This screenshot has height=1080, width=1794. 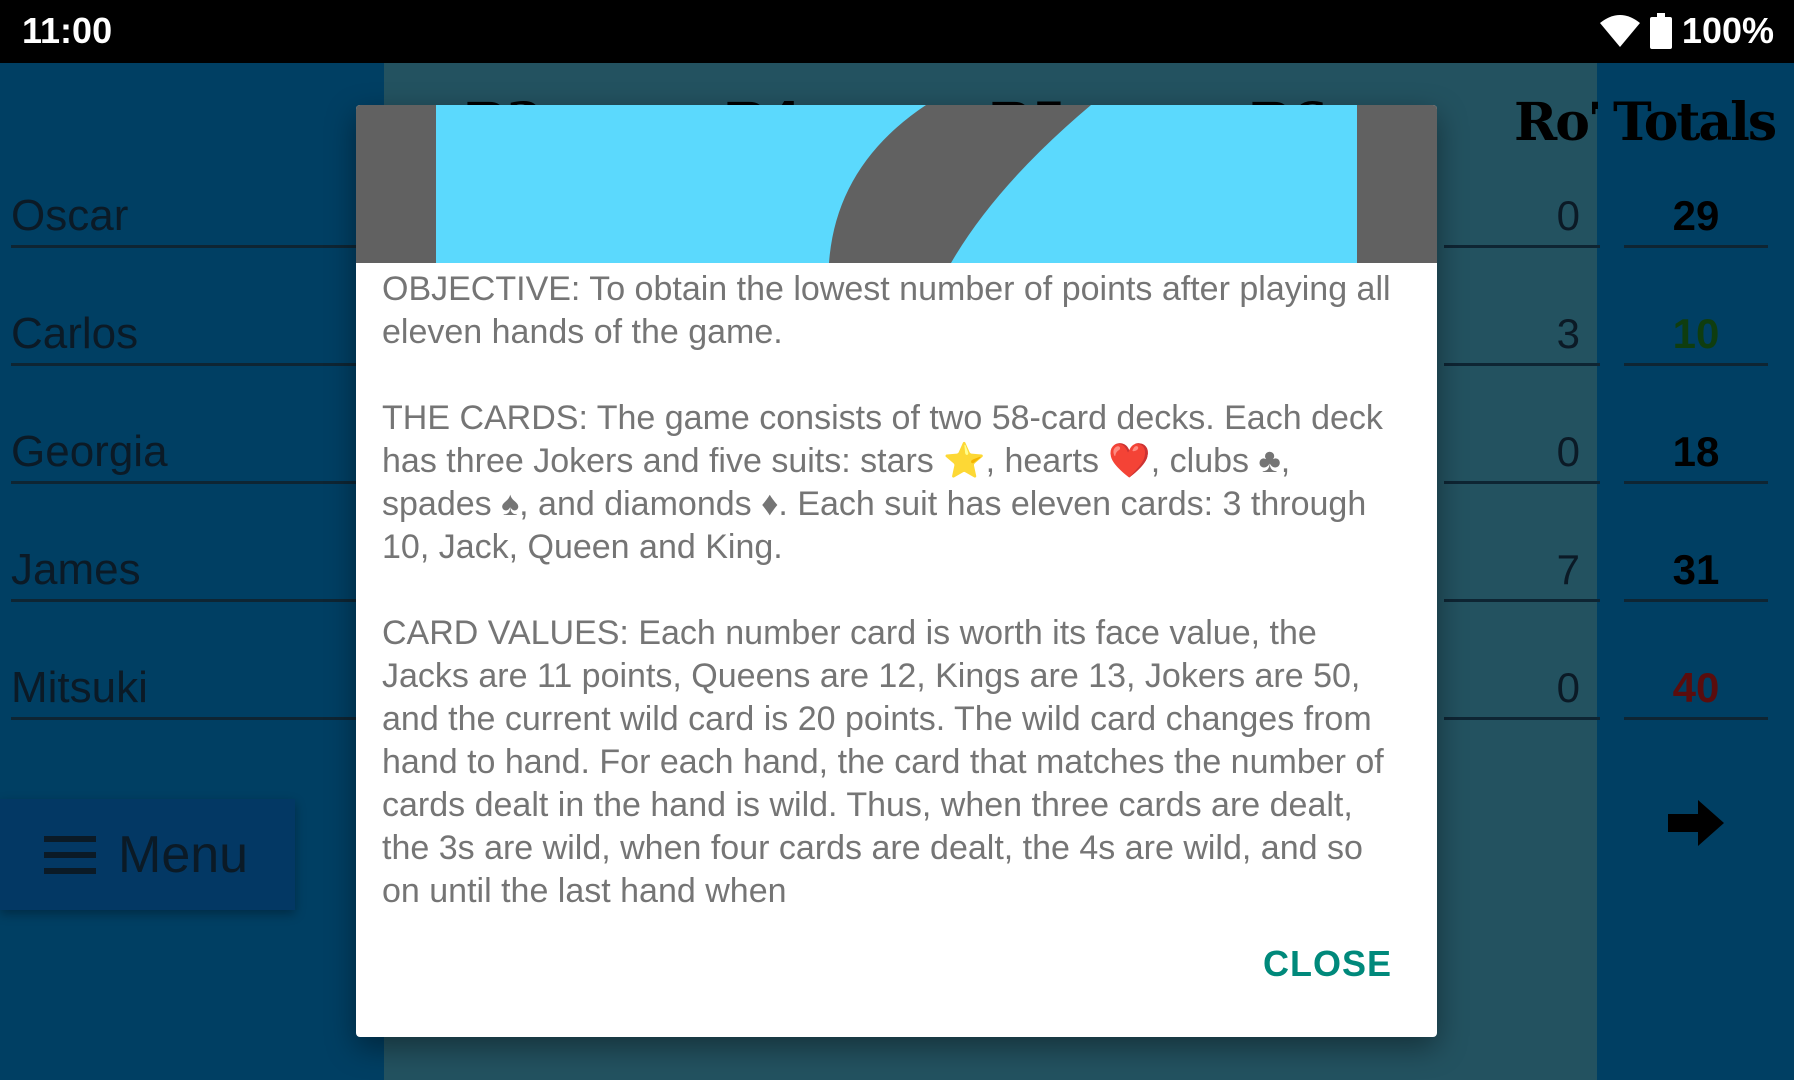 What do you see at coordinates (1660, 31) in the screenshot?
I see `battery-icon` at bounding box center [1660, 31].